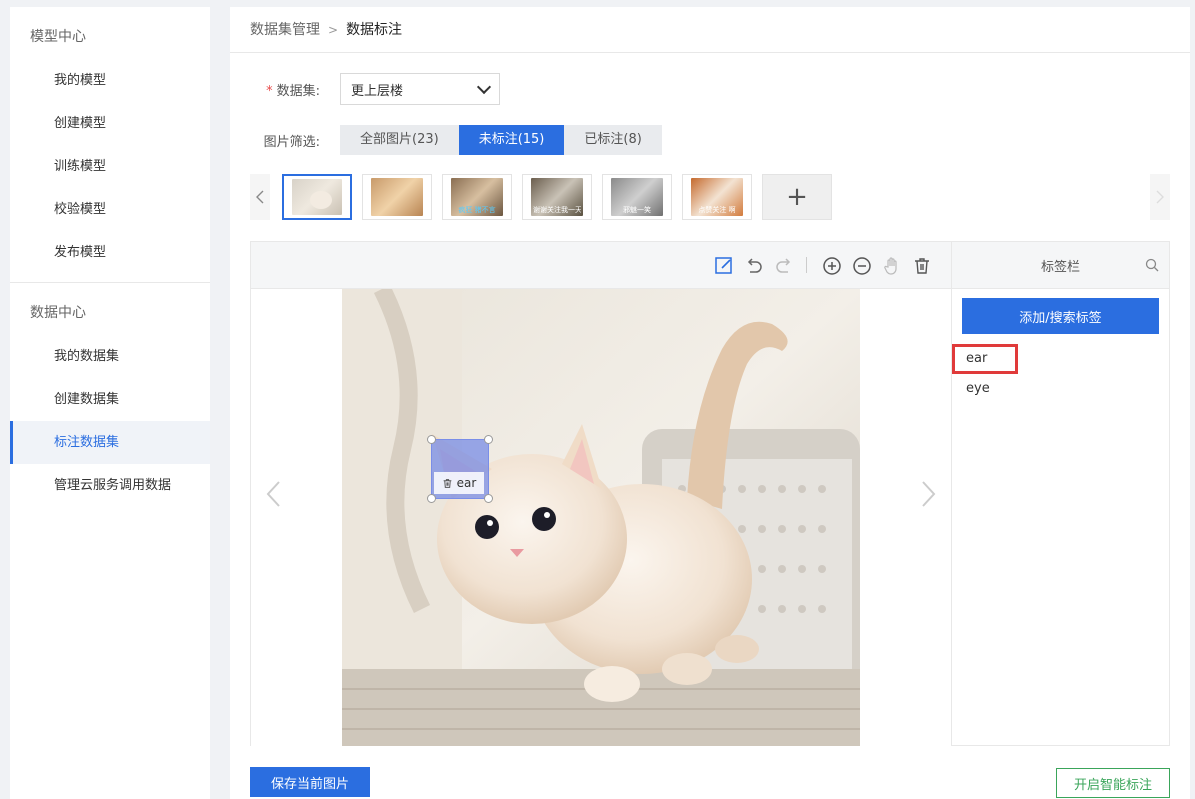 The height and width of the screenshot is (799, 1195). Describe the element at coordinates (1060, 389) in the screenshot. I see `tag-item-eye: eye` at that location.